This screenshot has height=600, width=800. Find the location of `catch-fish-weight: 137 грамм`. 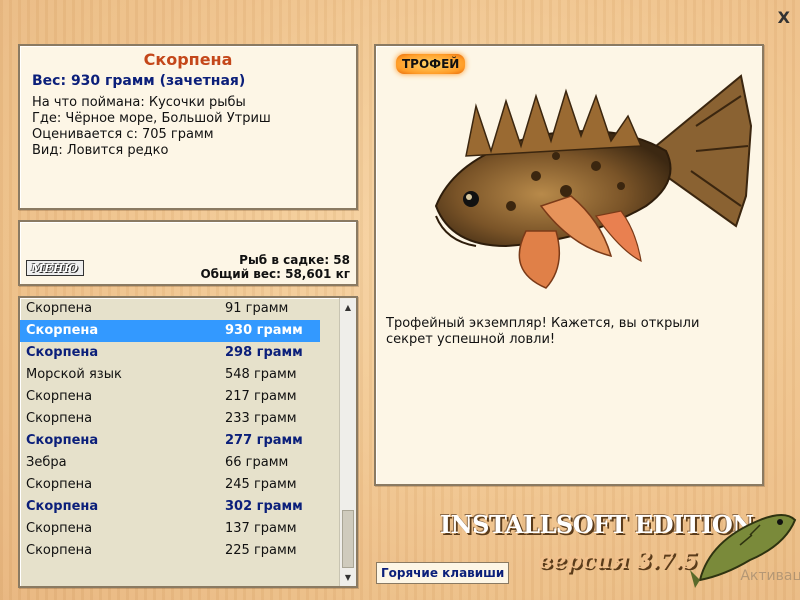

catch-fish-weight: 137 грамм is located at coordinates (261, 528).